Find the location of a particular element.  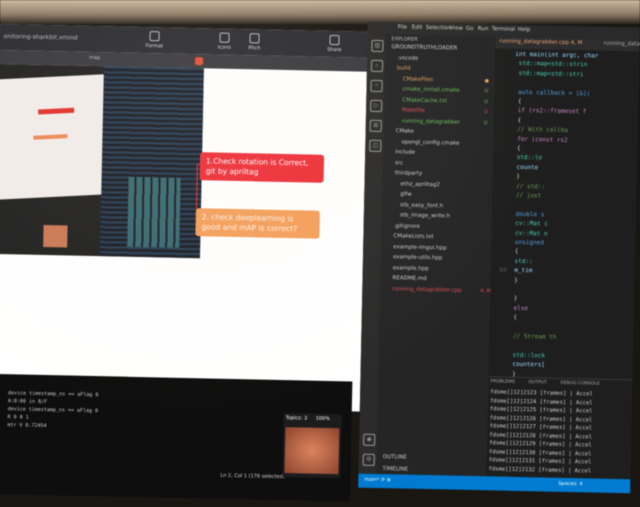

tree-item: opengl_config.cmake is located at coordinates (430, 142).